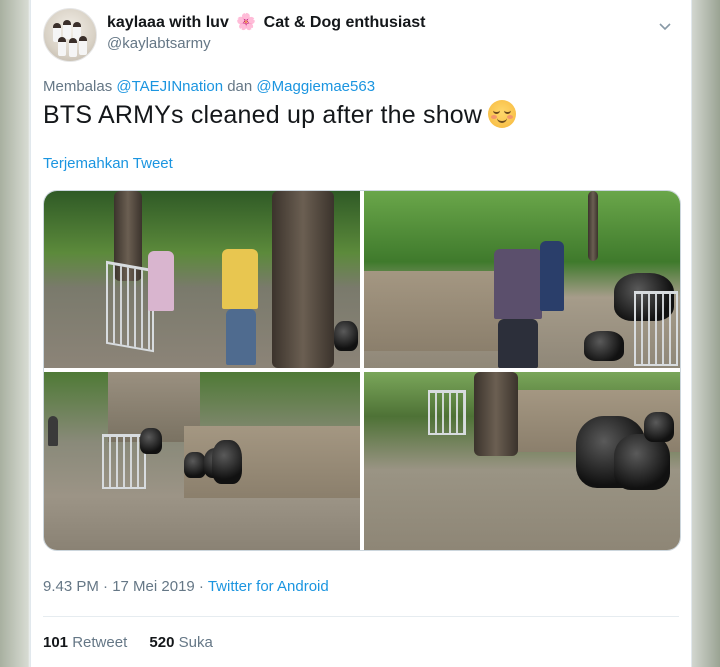 This screenshot has height=667, width=720. Describe the element at coordinates (268, 586) in the screenshot. I see `tweet-source-link: Twitter for Android` at that location.